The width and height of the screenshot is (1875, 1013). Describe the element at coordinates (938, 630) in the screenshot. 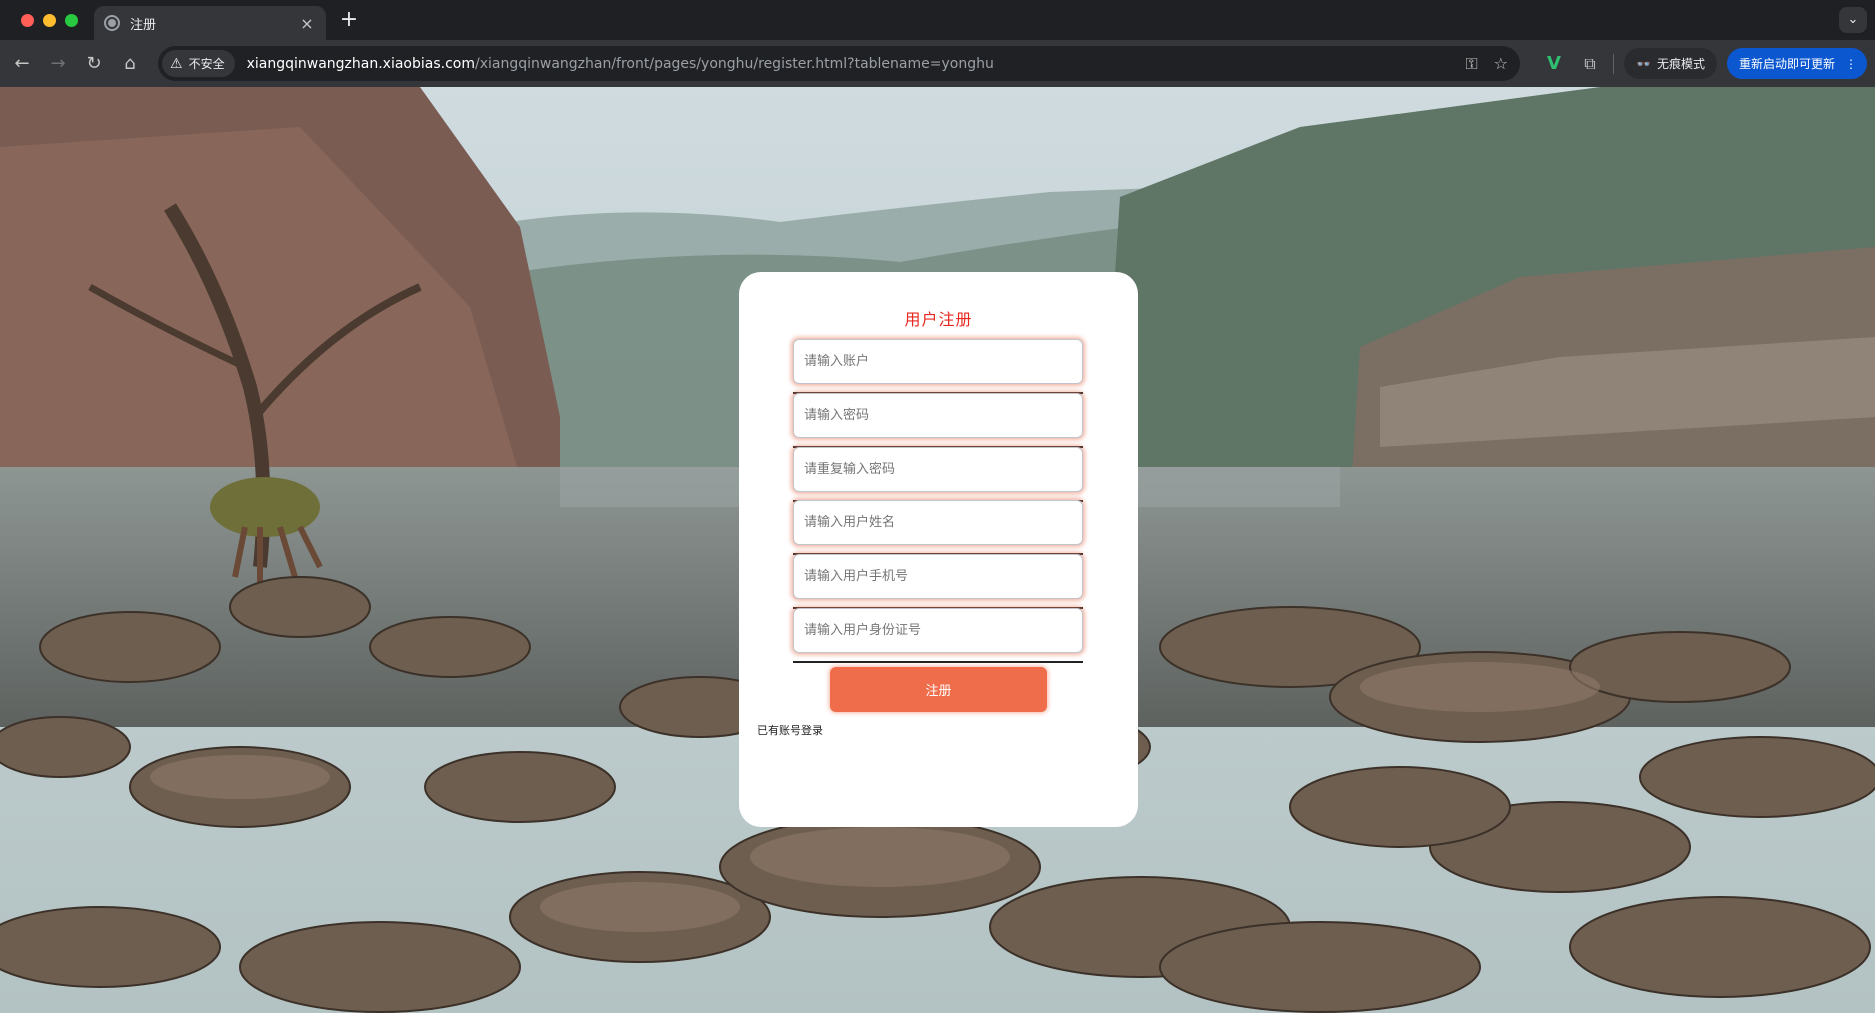

I see `id-card-input` at that location.